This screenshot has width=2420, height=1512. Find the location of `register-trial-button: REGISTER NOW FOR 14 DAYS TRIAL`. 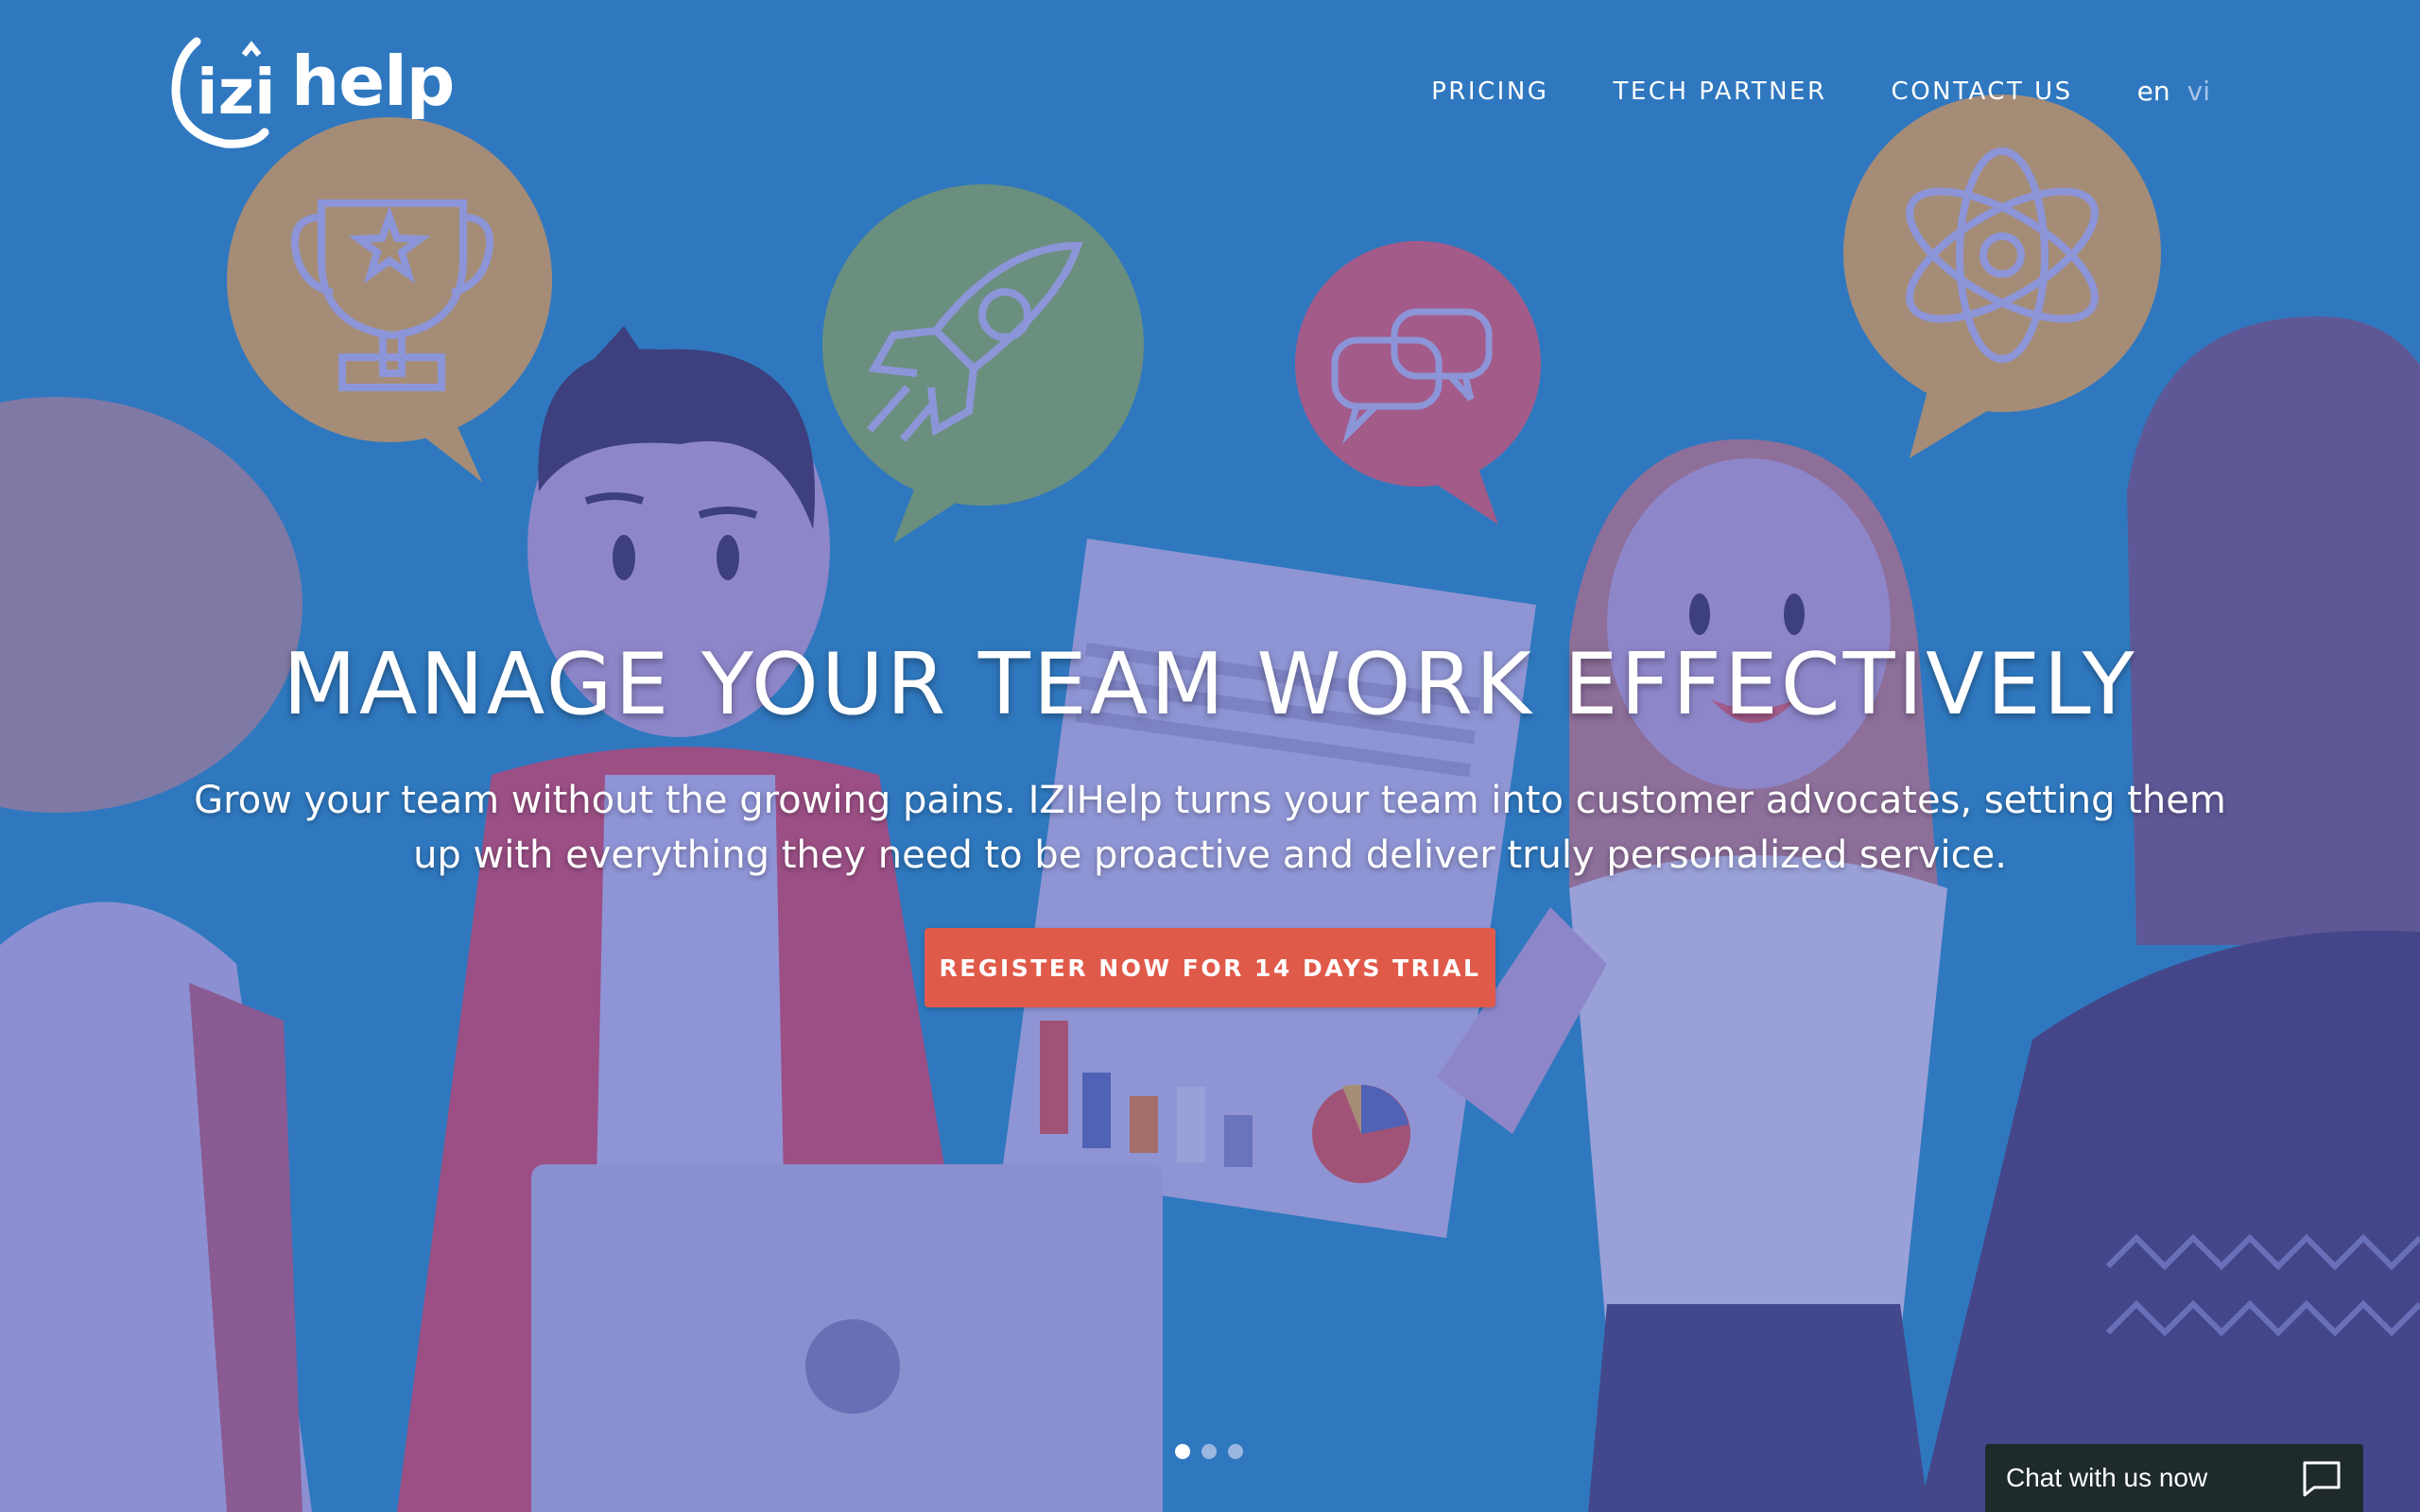

register-trial-button: REGISTER NOW FOR 14 DAYS TRIAL is located at coordinates (1210, 967).